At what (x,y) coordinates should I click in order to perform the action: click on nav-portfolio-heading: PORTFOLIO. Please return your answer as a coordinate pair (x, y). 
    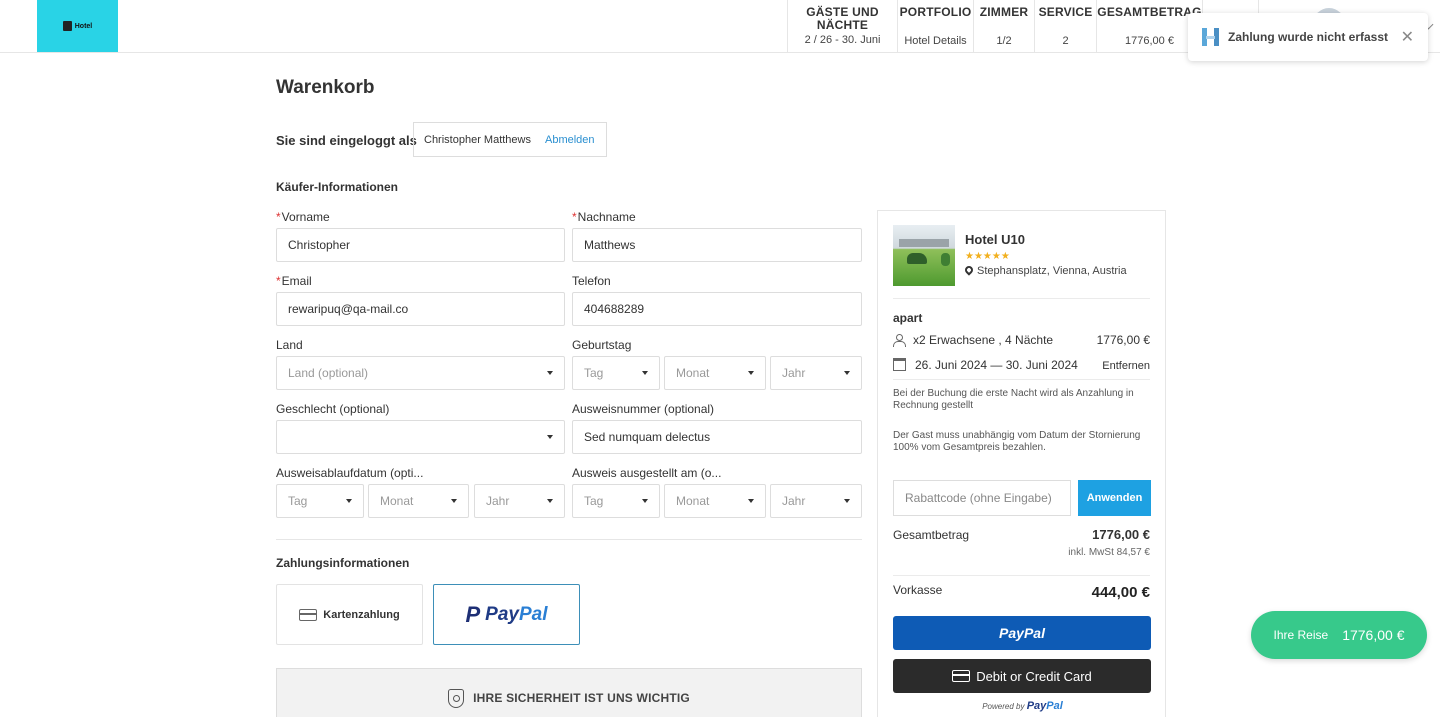
    Looking at the image, I should click on (935, 12).